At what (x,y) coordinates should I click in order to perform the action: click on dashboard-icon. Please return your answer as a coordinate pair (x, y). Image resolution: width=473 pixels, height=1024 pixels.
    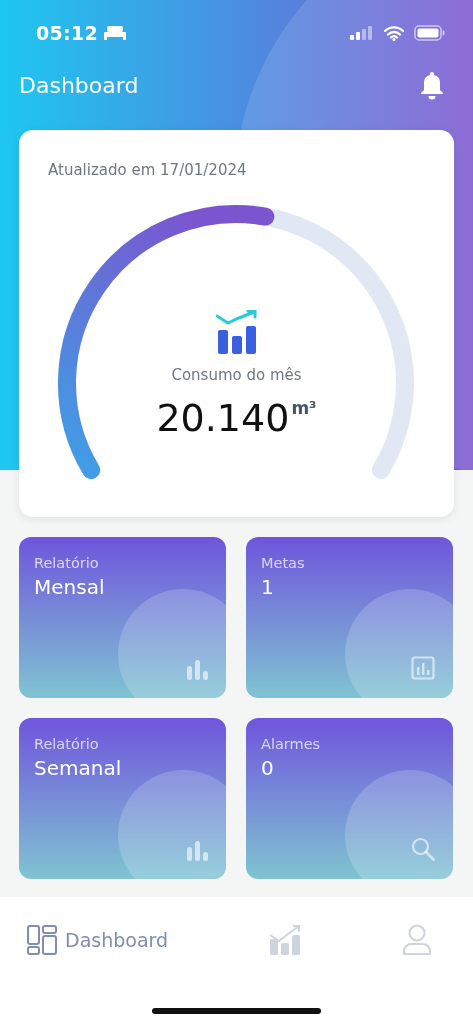
    Looking at the image, I should click on (42, 940).